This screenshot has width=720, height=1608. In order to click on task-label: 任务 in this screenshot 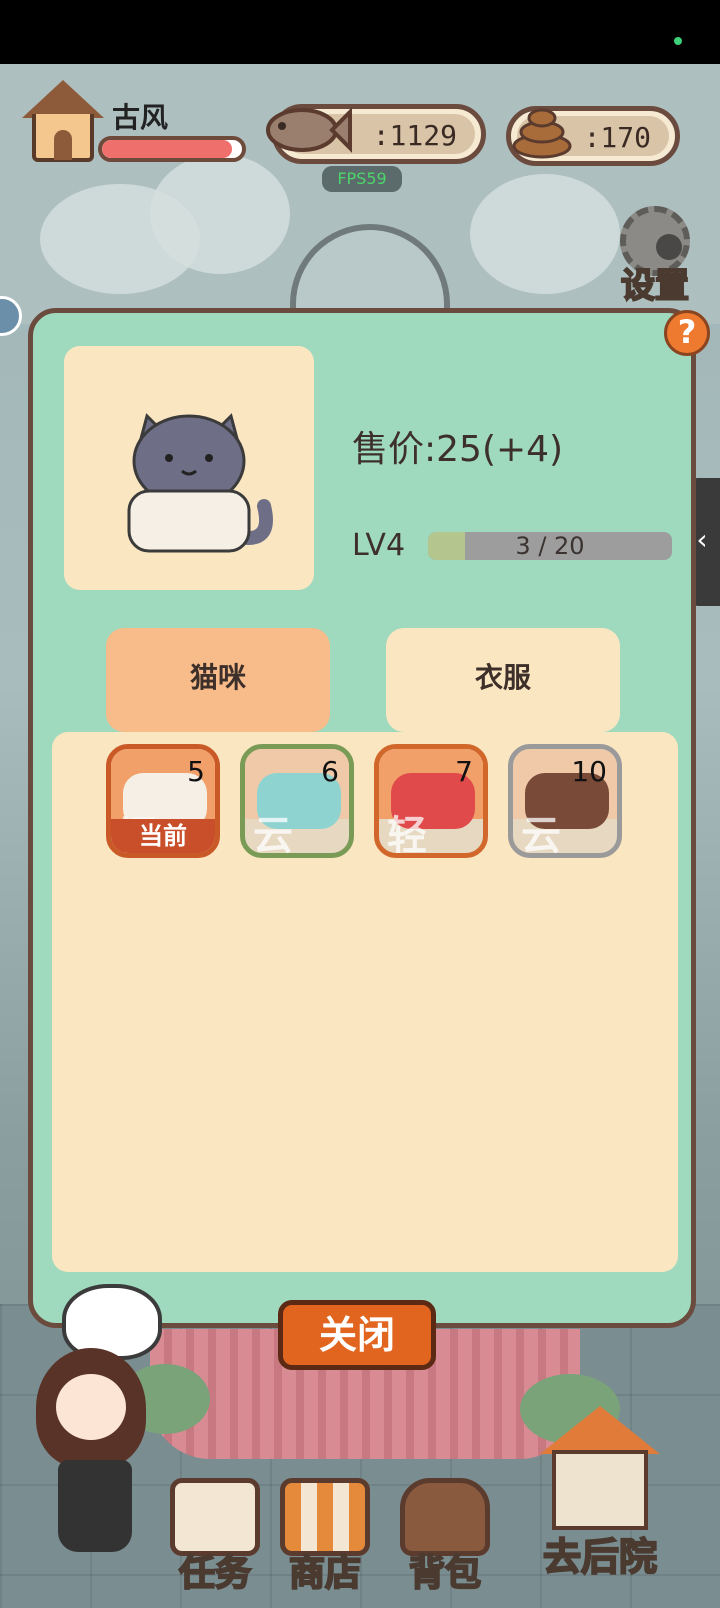, I will do `click(215, 1573)`.